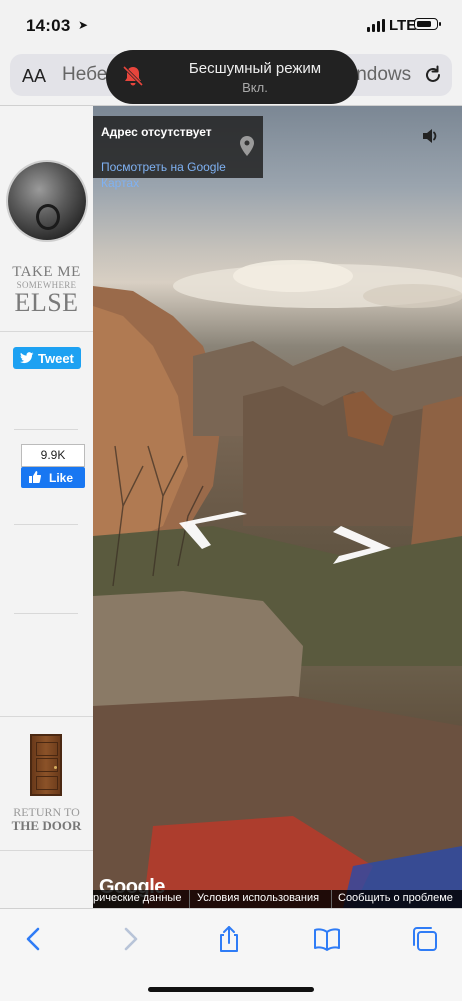  What do you see at coordinates (48, 25) in the screenshot?
I see `status-time: 14:03` at bounding box center [48, 25].